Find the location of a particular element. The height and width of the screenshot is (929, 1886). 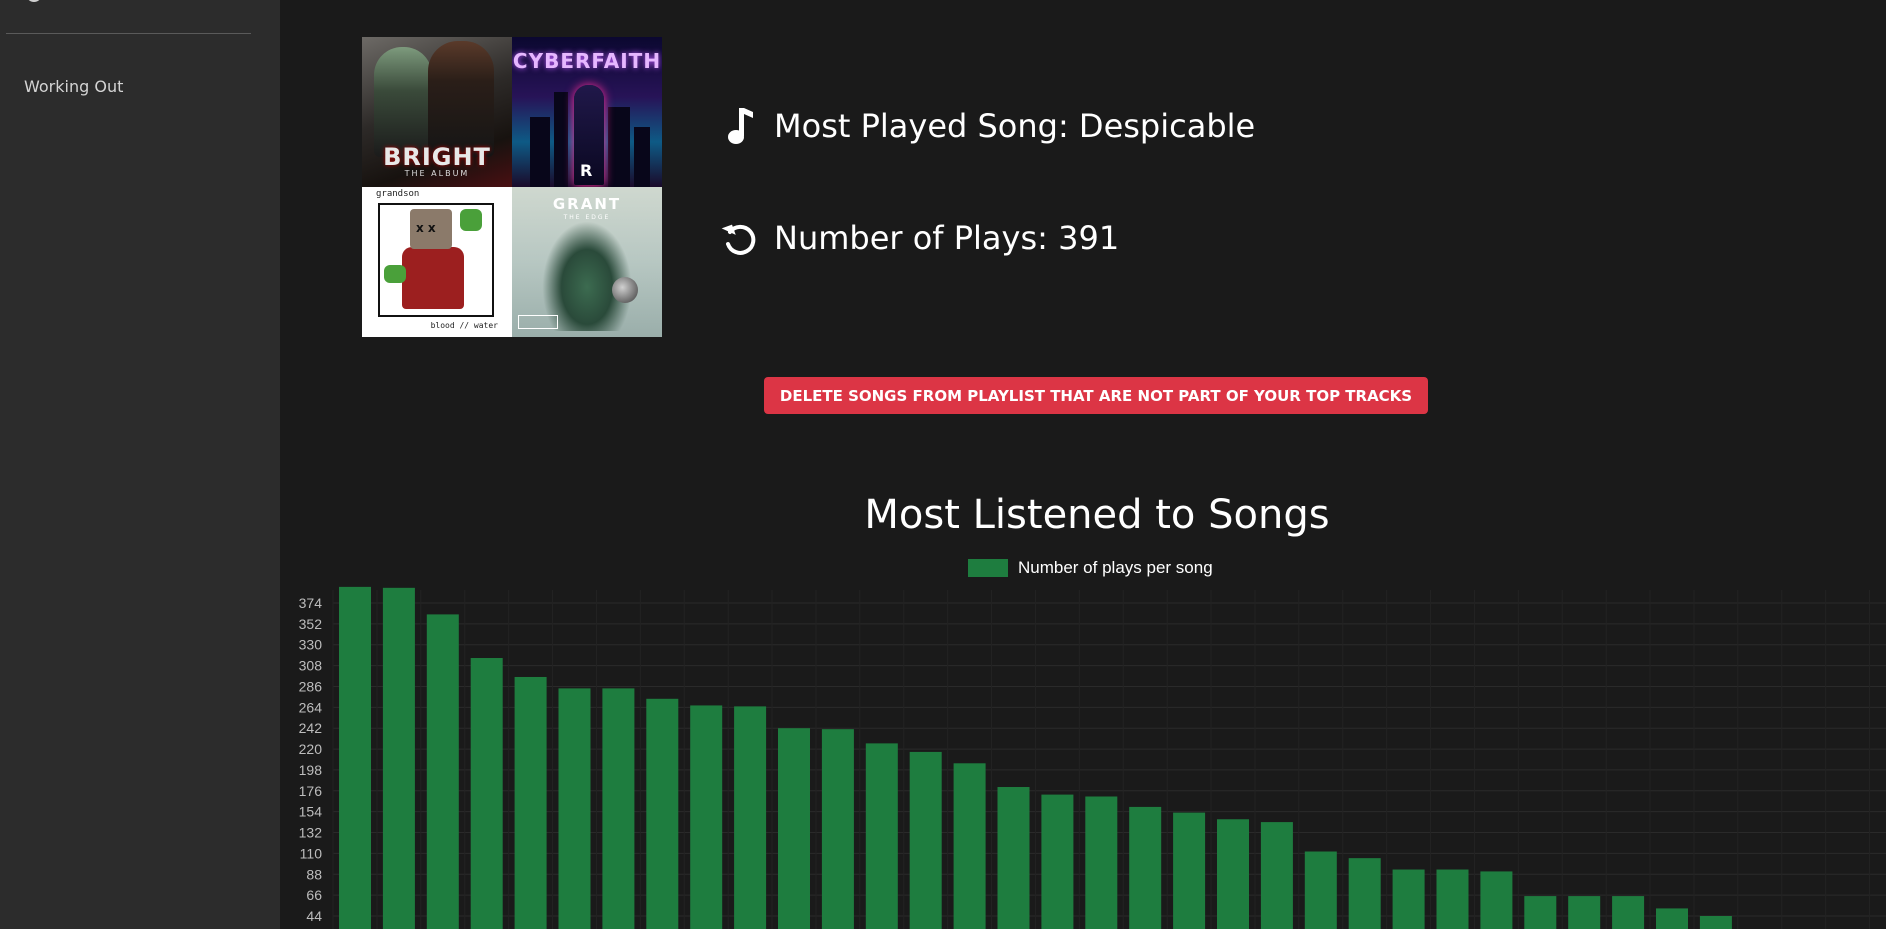

y-tick-label: 154 is located at coordinates (311, 812).